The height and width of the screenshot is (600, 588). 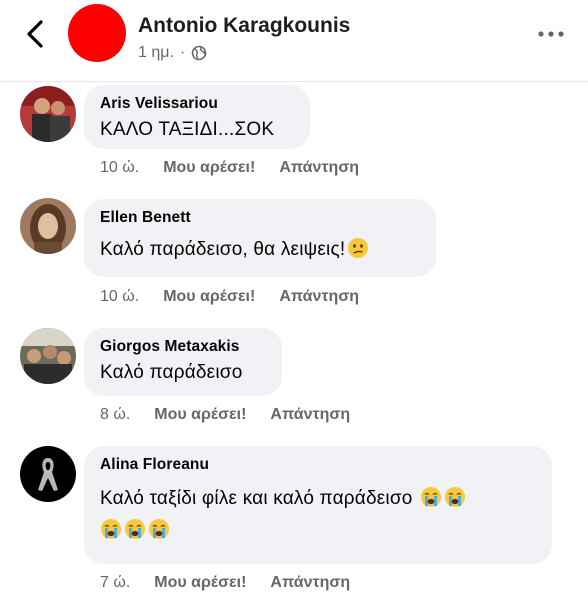 I want to click on poster-avatar, so click(x=97, y=33).